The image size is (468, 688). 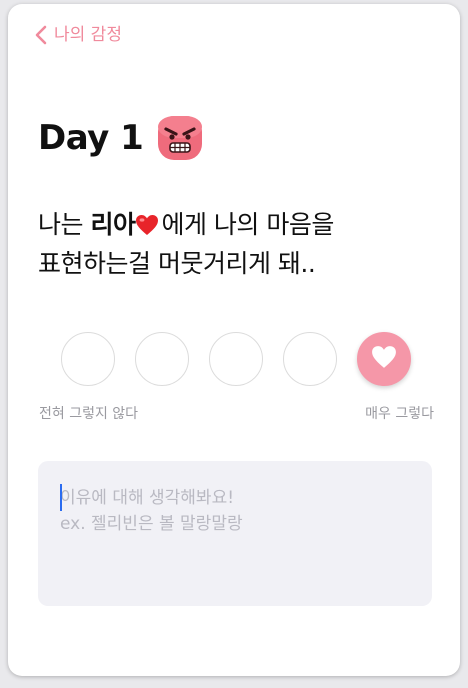 What do you see at coordinates (180, 138) in the screenshot?
I see `angry-face-icon` at bounding box center [180, 138].